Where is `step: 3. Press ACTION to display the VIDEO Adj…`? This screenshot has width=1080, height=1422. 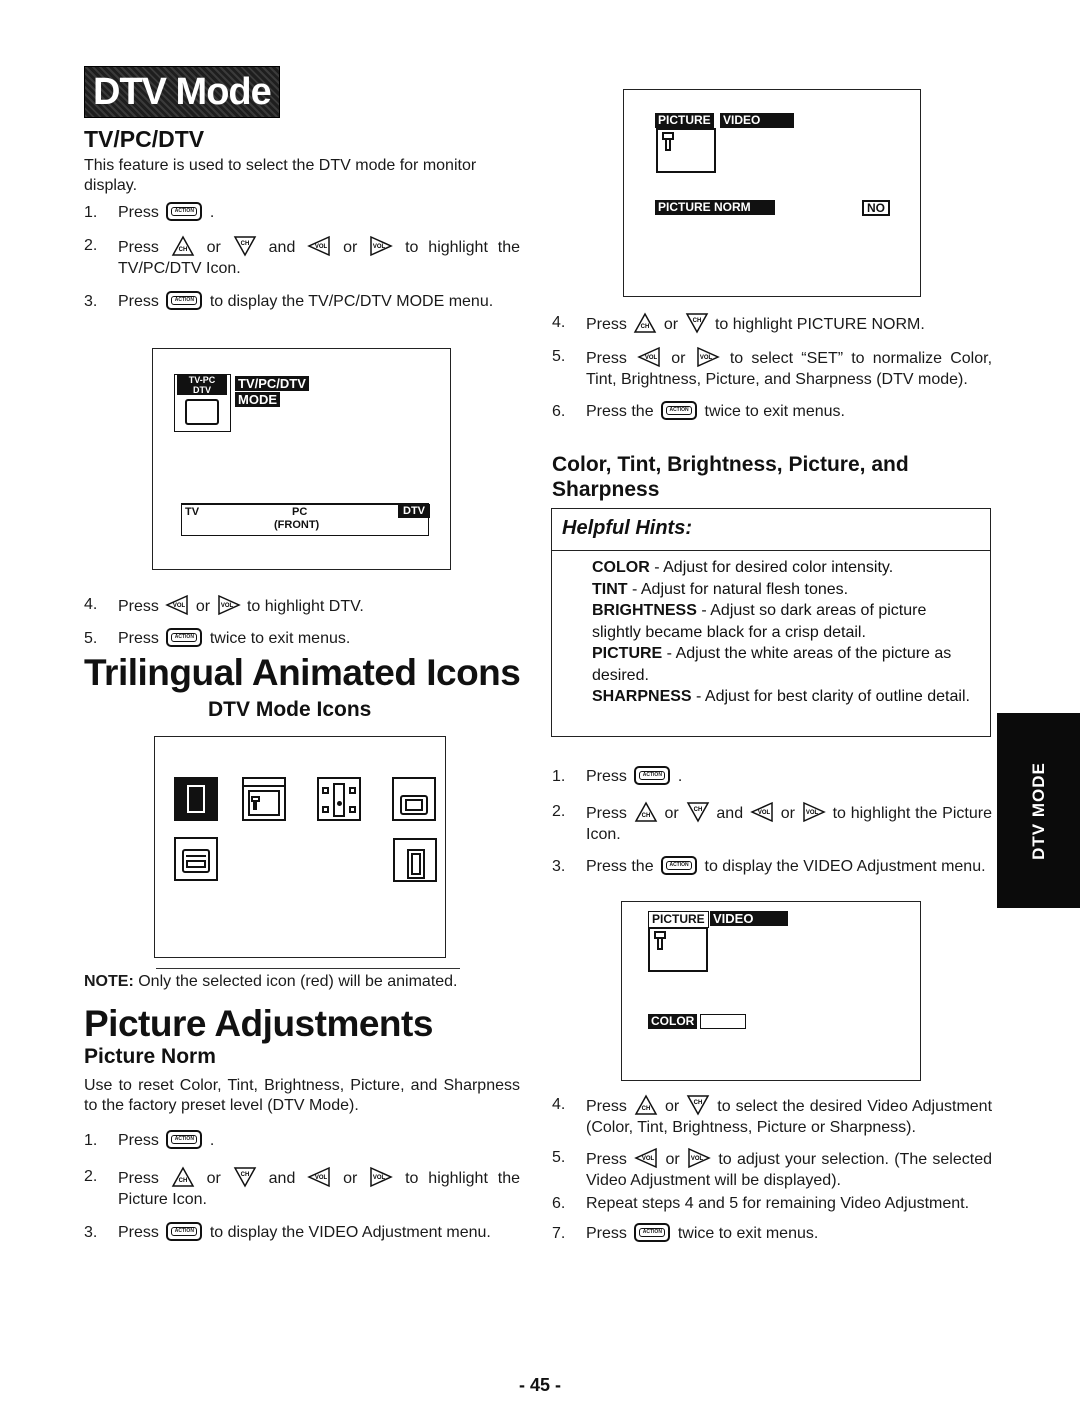
step: 3. Press ACTION to display the VIDEO Adj… is located at coordinates (287, 1231).